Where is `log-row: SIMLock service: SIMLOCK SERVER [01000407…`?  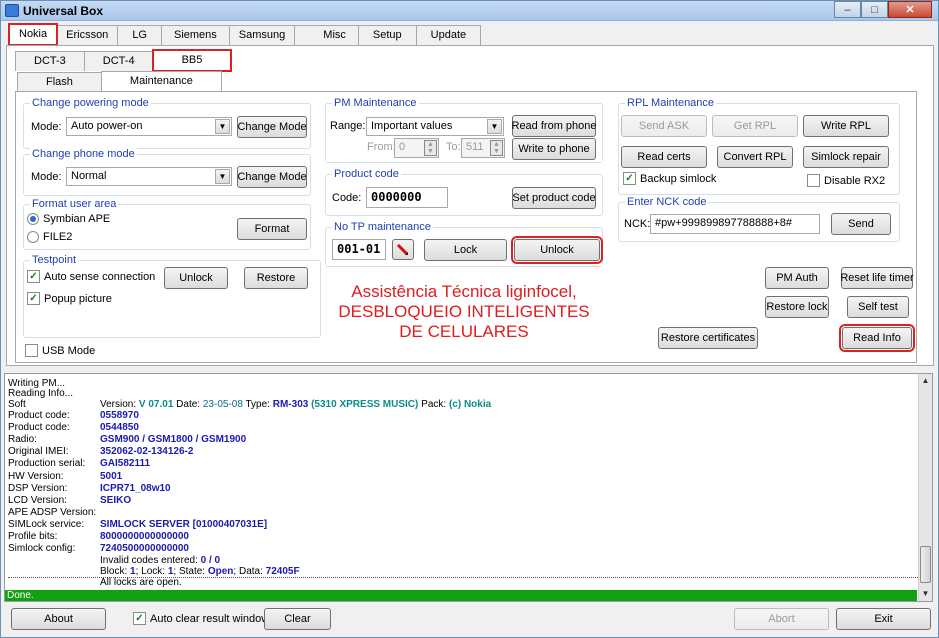 log-row: SIMLock service: SIMLOCK SERVER [01000407… is located at coordinates (137, 524).